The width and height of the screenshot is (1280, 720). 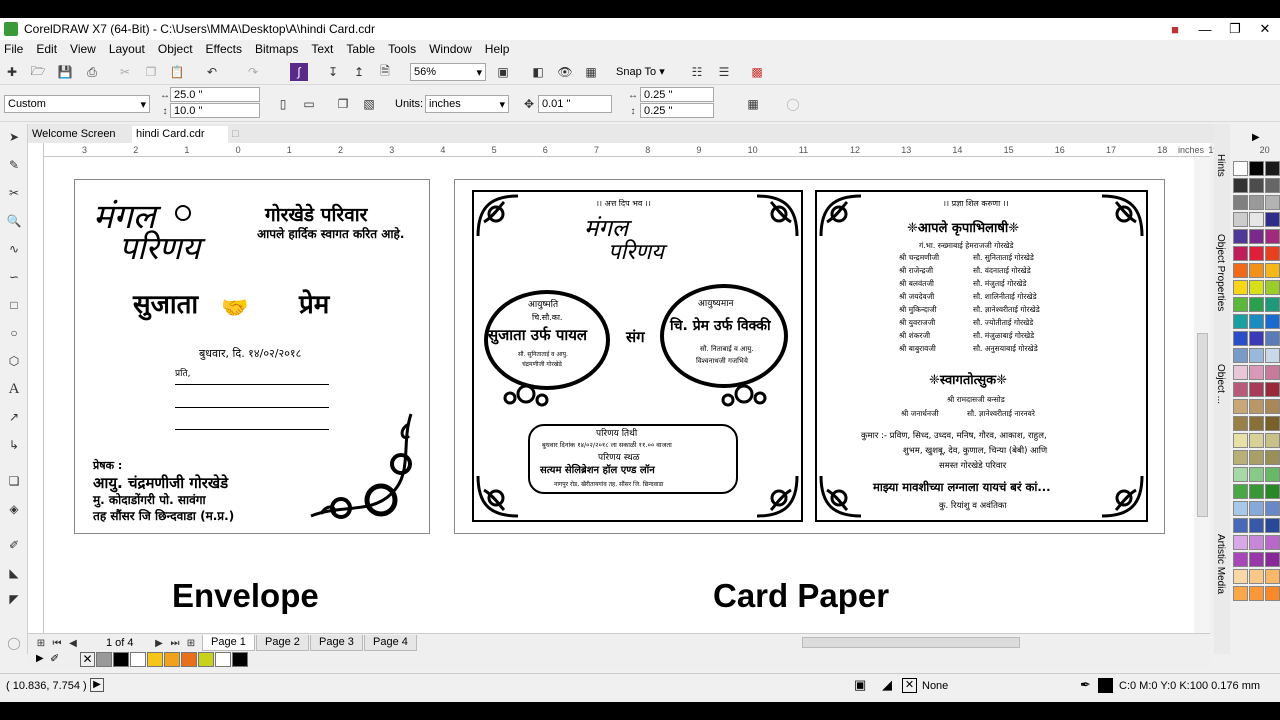 I want to click on menu-table: Table, so click(x=360, y=49).